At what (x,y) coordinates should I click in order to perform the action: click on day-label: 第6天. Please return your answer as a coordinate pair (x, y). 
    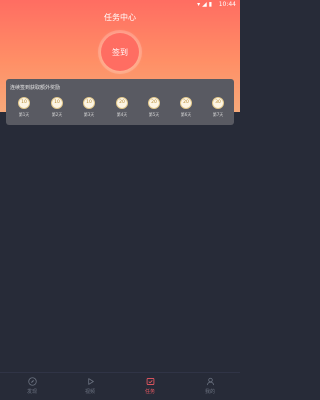
    Looking at the image, I should click on (186, 114).